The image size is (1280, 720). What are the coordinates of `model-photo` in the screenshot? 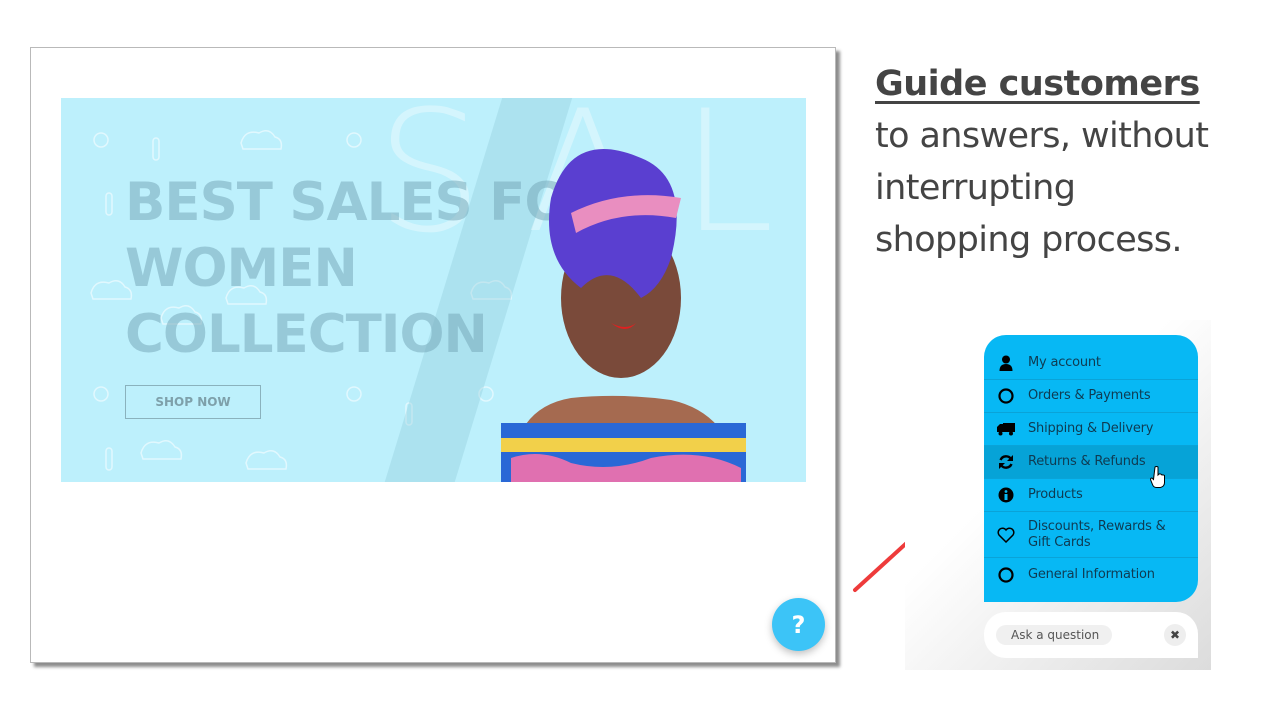 It's located at (623, 315).